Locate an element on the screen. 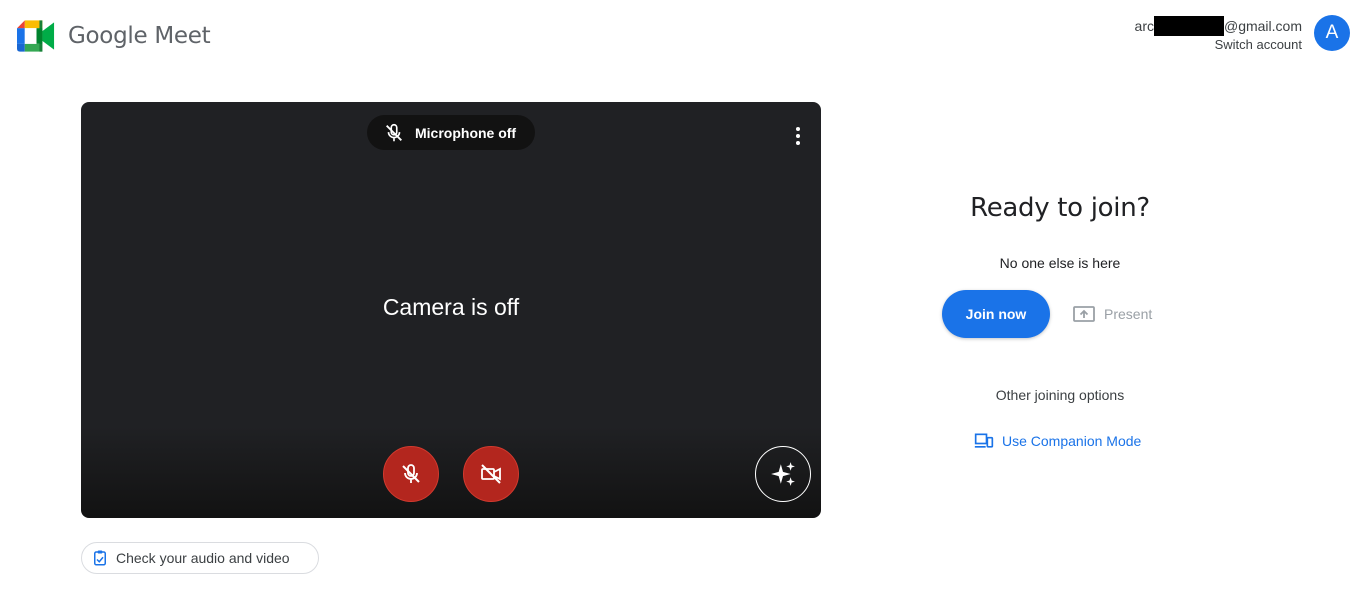 This screenshot has width=1366, height=612. camera-off-icon is located at coordinates (491, 474).